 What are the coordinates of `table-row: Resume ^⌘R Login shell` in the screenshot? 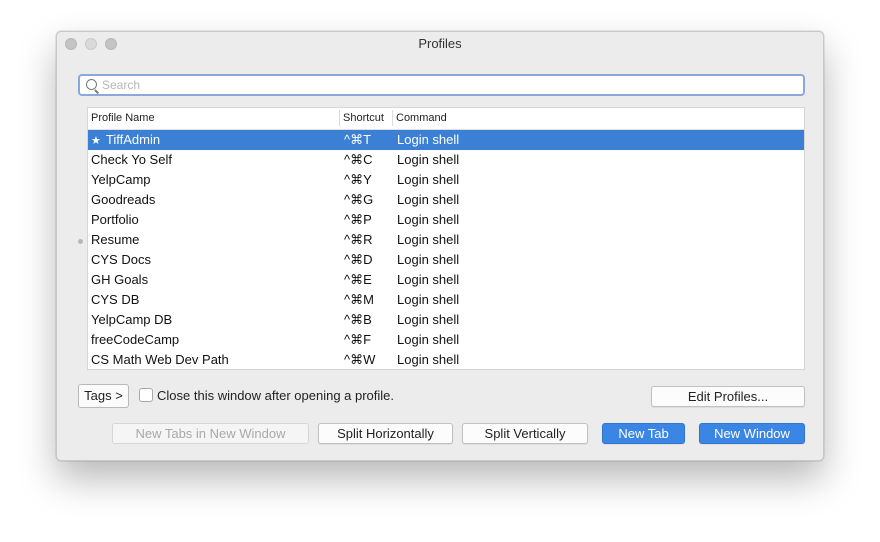 It's located at (446, 240).